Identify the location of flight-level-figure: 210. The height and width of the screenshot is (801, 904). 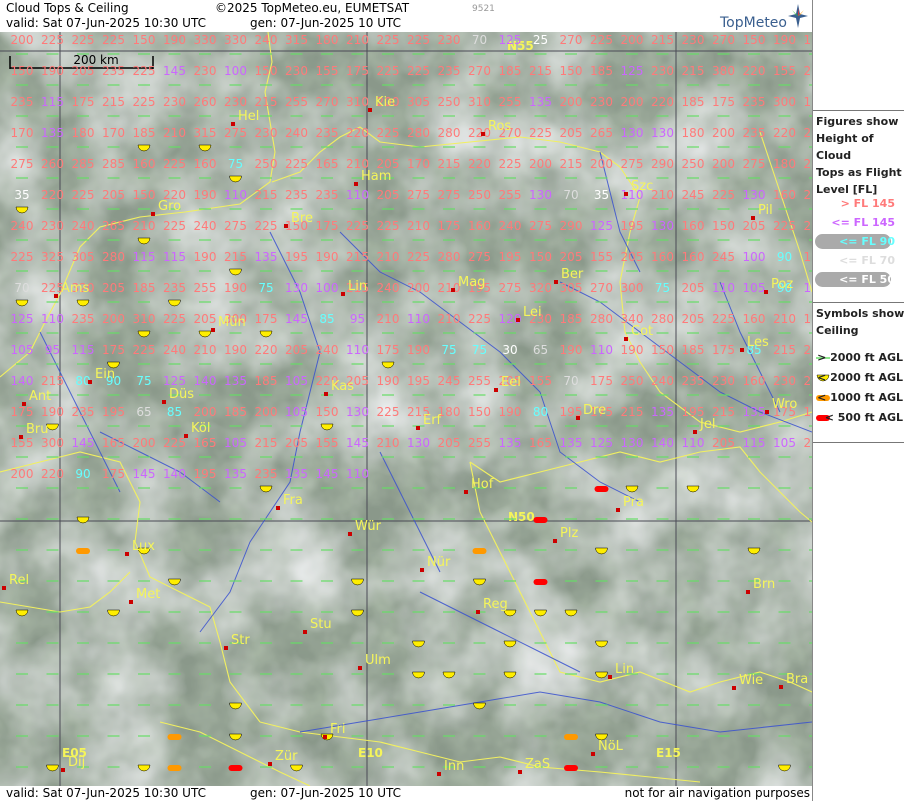
(174, 133).